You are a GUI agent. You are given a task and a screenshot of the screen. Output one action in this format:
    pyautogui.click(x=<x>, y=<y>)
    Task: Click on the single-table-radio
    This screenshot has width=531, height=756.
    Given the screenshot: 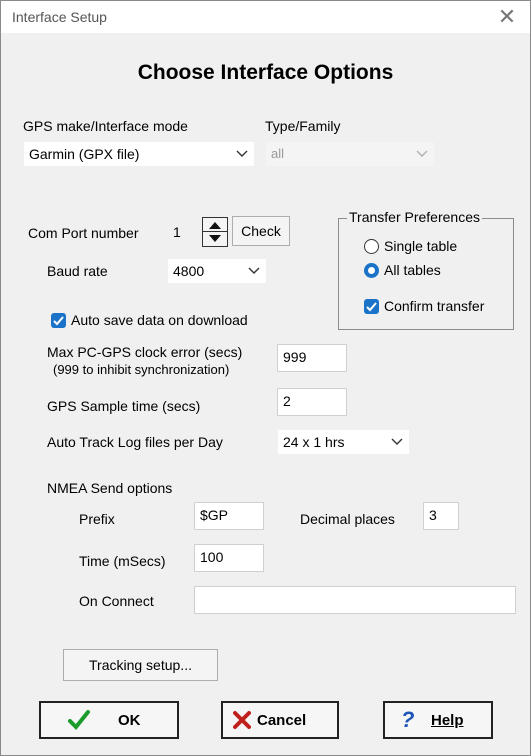 What is the action you would take?
    pyautogui.click(x=371, y=246)
    